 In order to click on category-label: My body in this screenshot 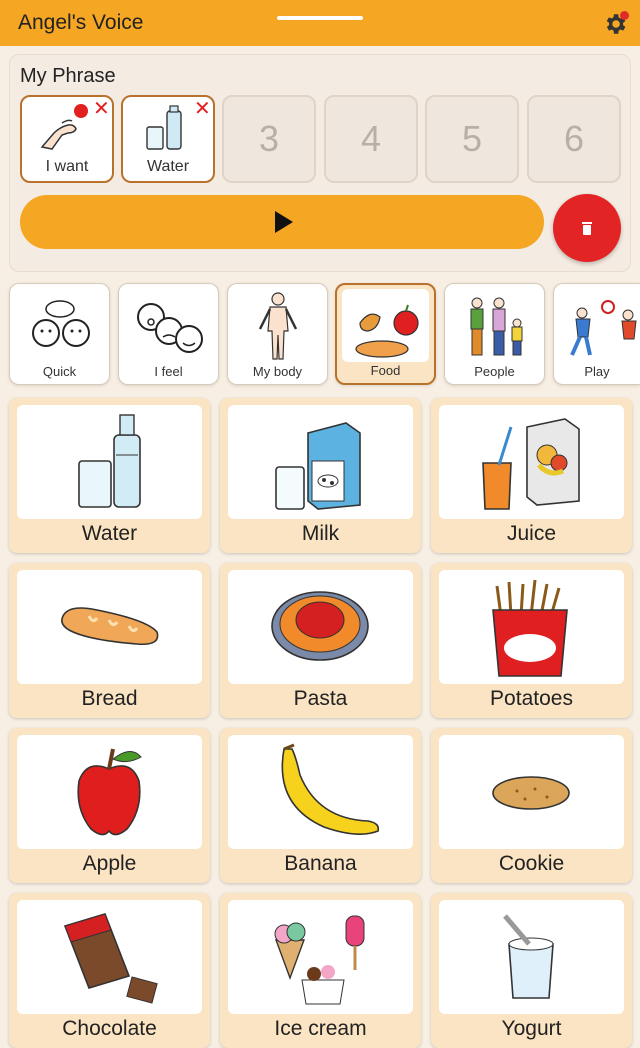, I will do `click(277, 371)`.